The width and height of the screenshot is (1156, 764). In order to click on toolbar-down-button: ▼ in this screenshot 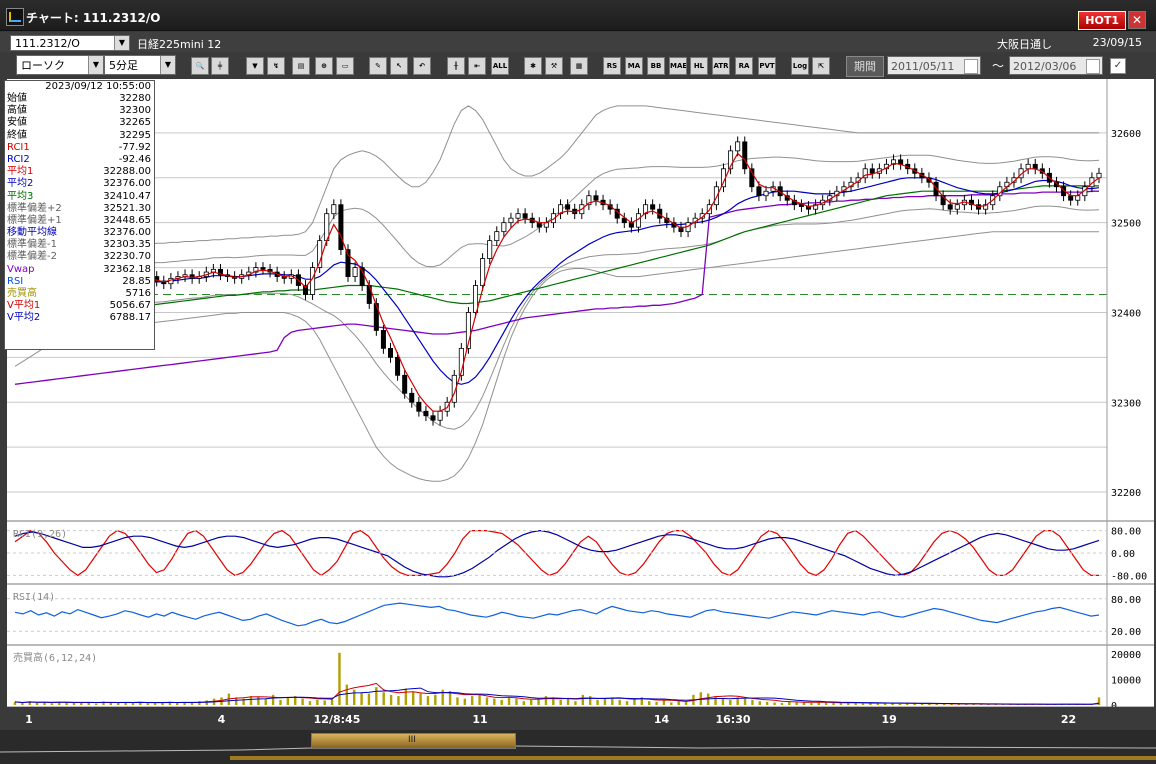, I will do `click(255, 66)`.